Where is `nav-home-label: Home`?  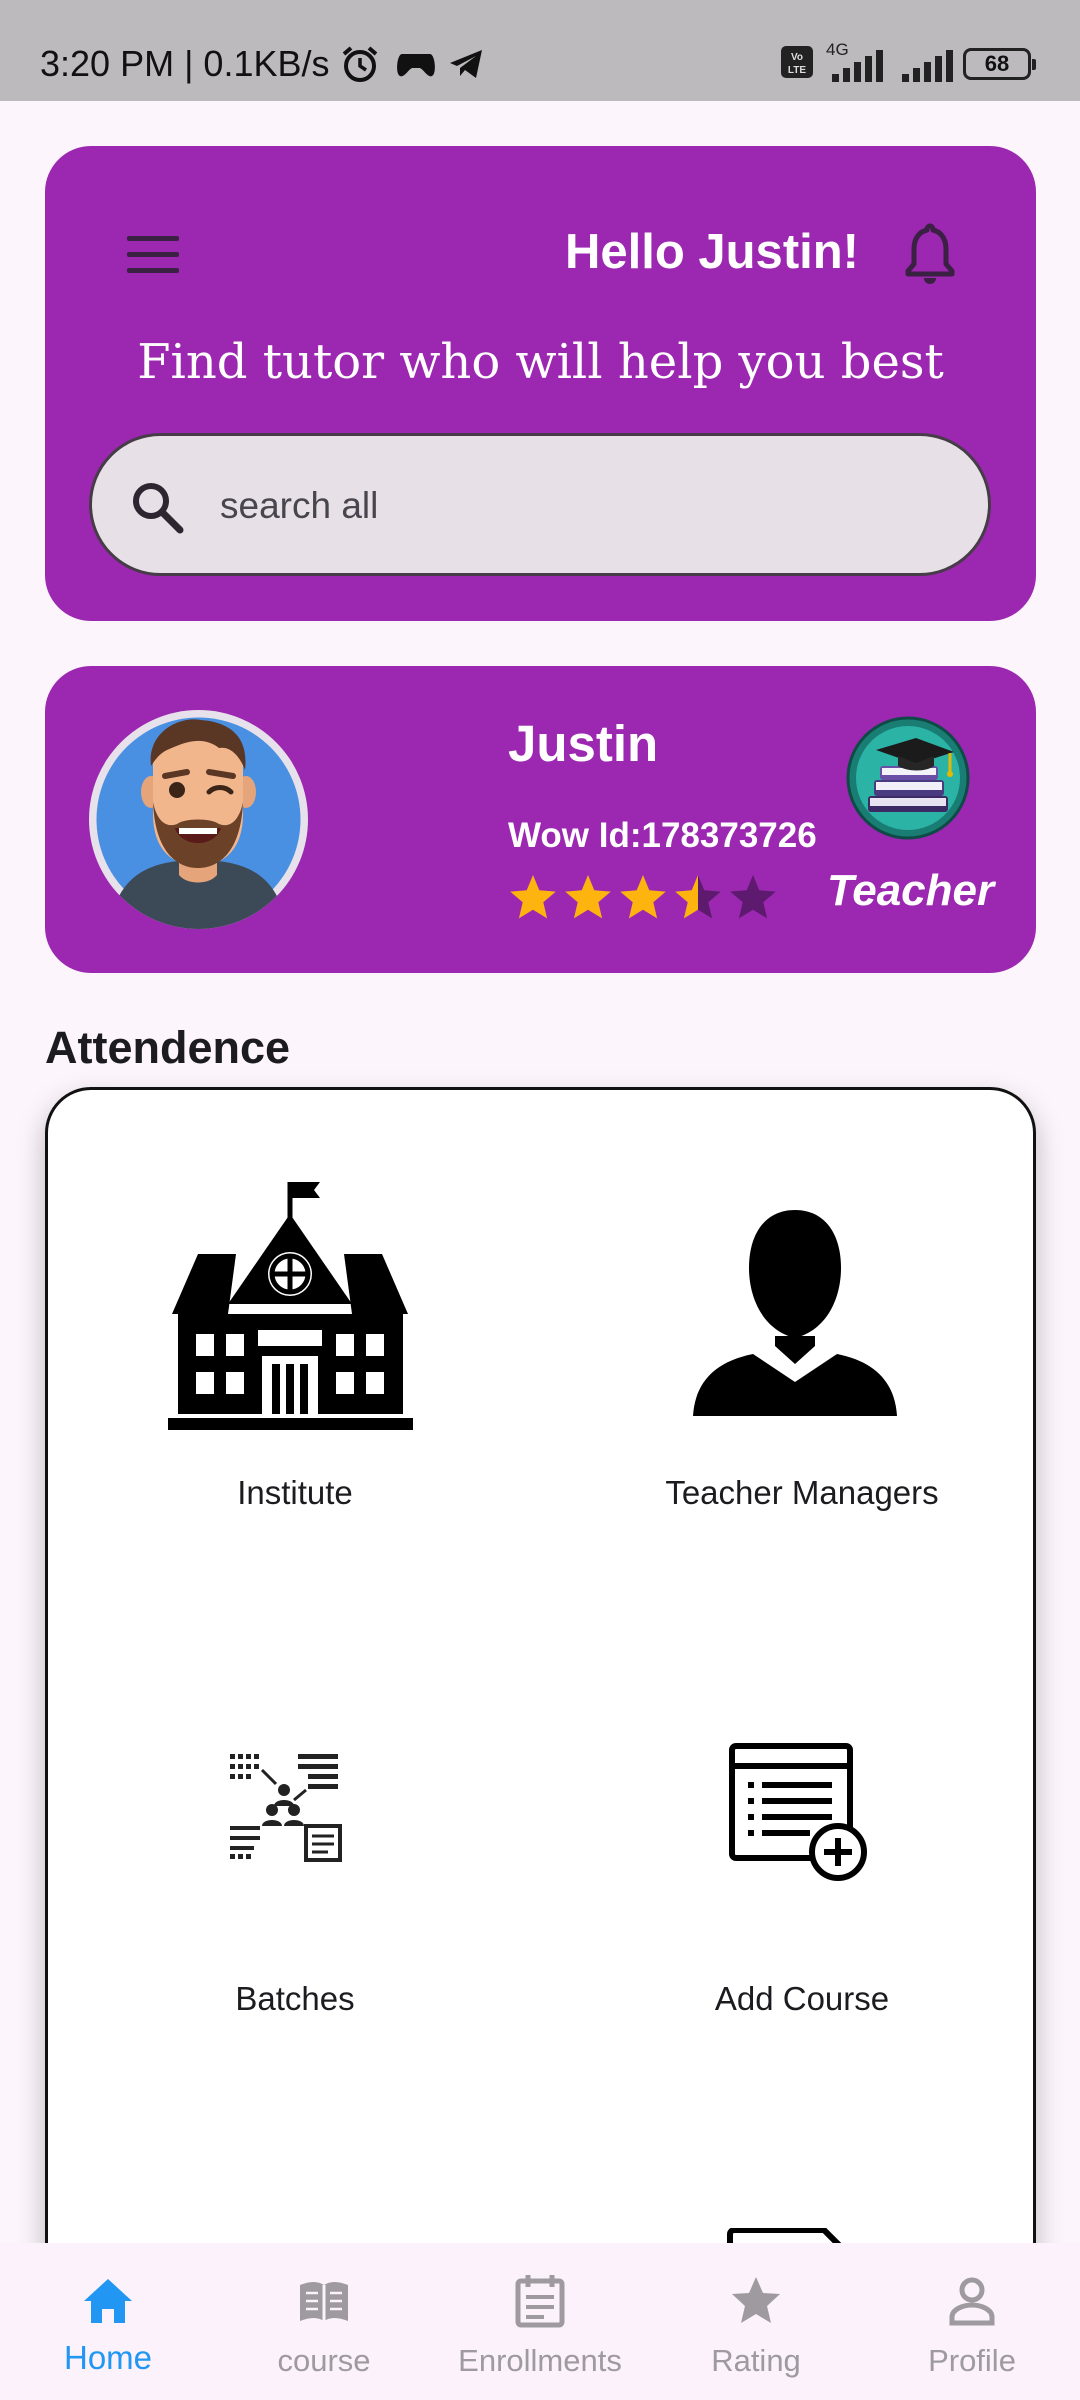
nav-home-label: Home is located at coordinates (108, 2357).